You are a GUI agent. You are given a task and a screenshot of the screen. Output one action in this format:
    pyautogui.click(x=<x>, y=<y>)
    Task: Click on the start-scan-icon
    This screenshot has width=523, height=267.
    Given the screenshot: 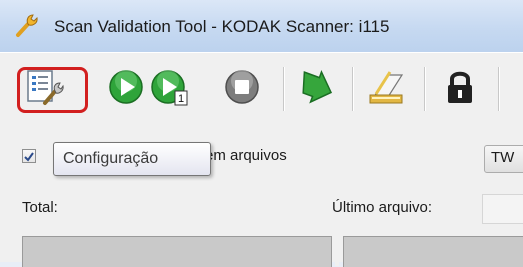 What is the action you would take?
    pyautogui.click(x=126, y=87)
    